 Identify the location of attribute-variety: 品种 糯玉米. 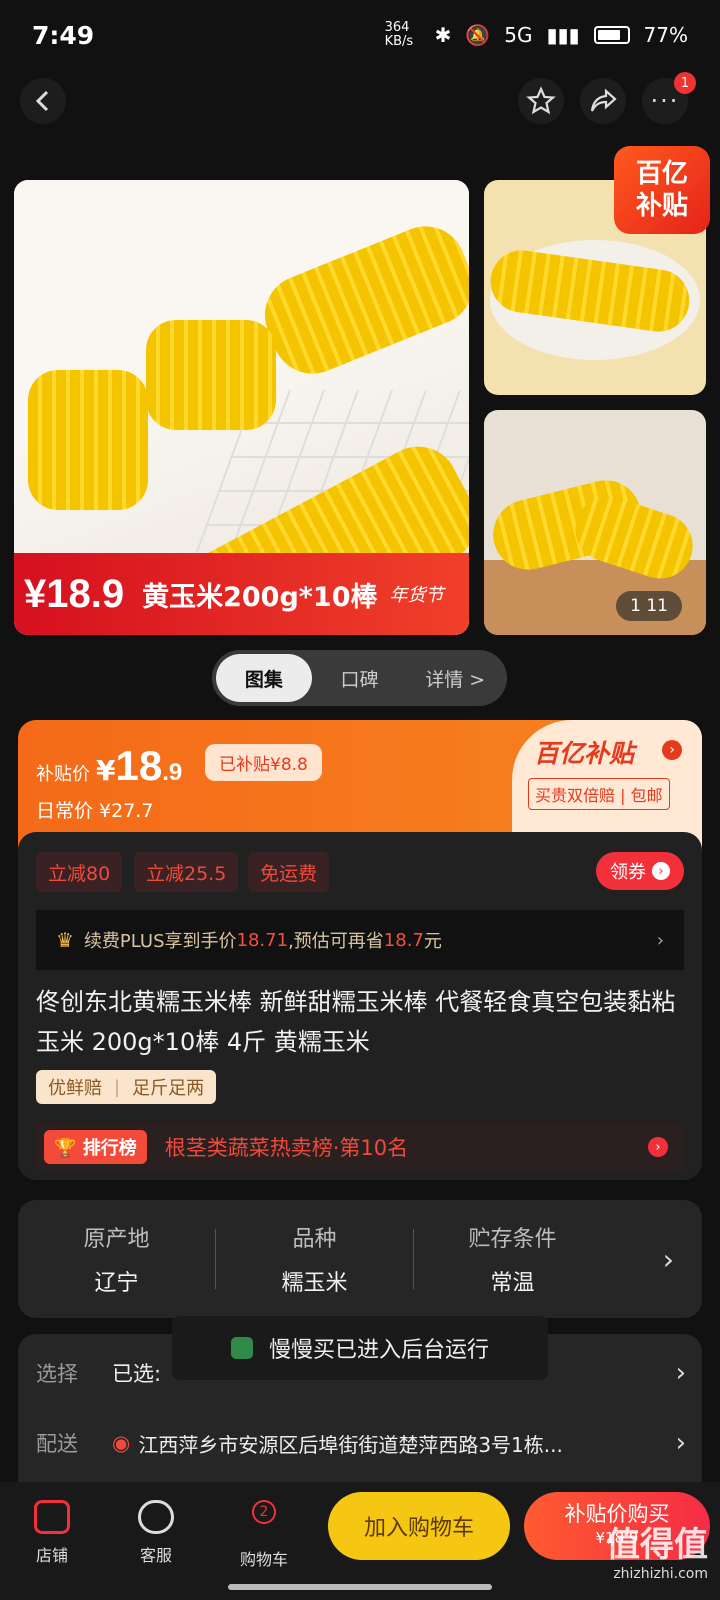
(314, 1259).